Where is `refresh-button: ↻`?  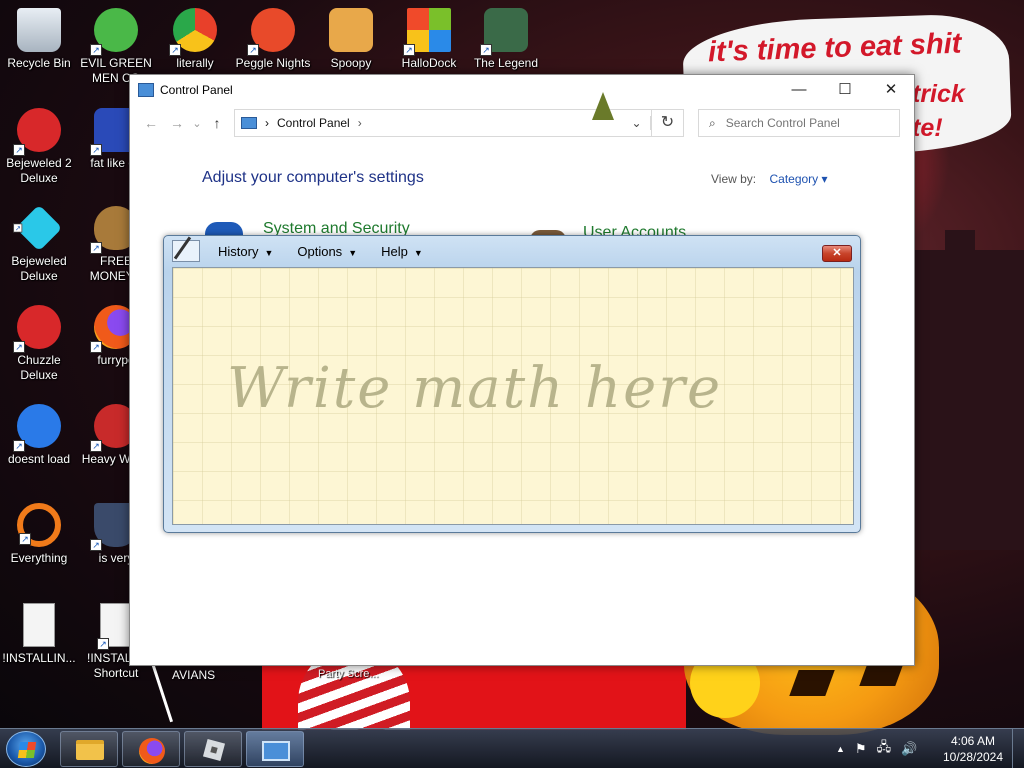 refresh-button: ↻ is located at coordinates (668, 123).